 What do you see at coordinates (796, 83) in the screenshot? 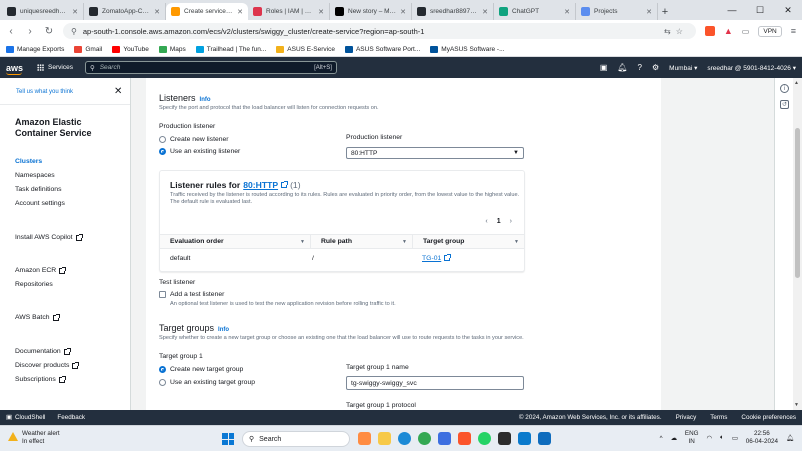
I see `scroll-up-icon: ▲` at bounding box center [796, 83].